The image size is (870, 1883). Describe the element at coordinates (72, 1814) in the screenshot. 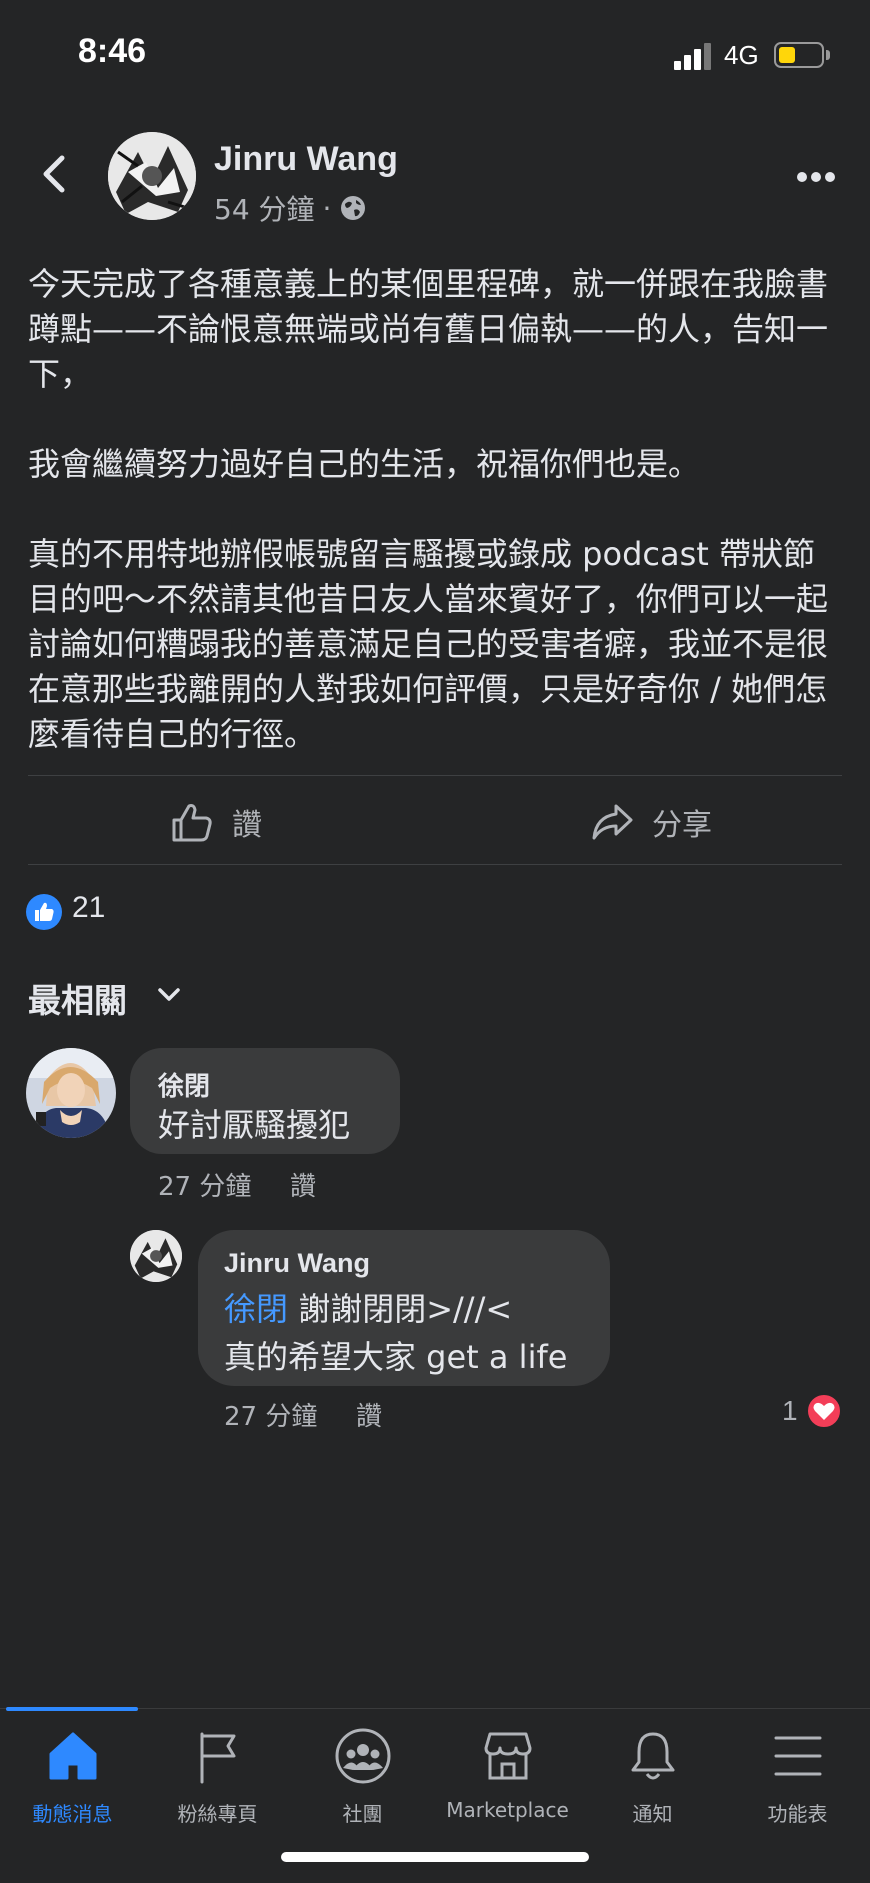

I see `tab-label: 動態消息` at that location.